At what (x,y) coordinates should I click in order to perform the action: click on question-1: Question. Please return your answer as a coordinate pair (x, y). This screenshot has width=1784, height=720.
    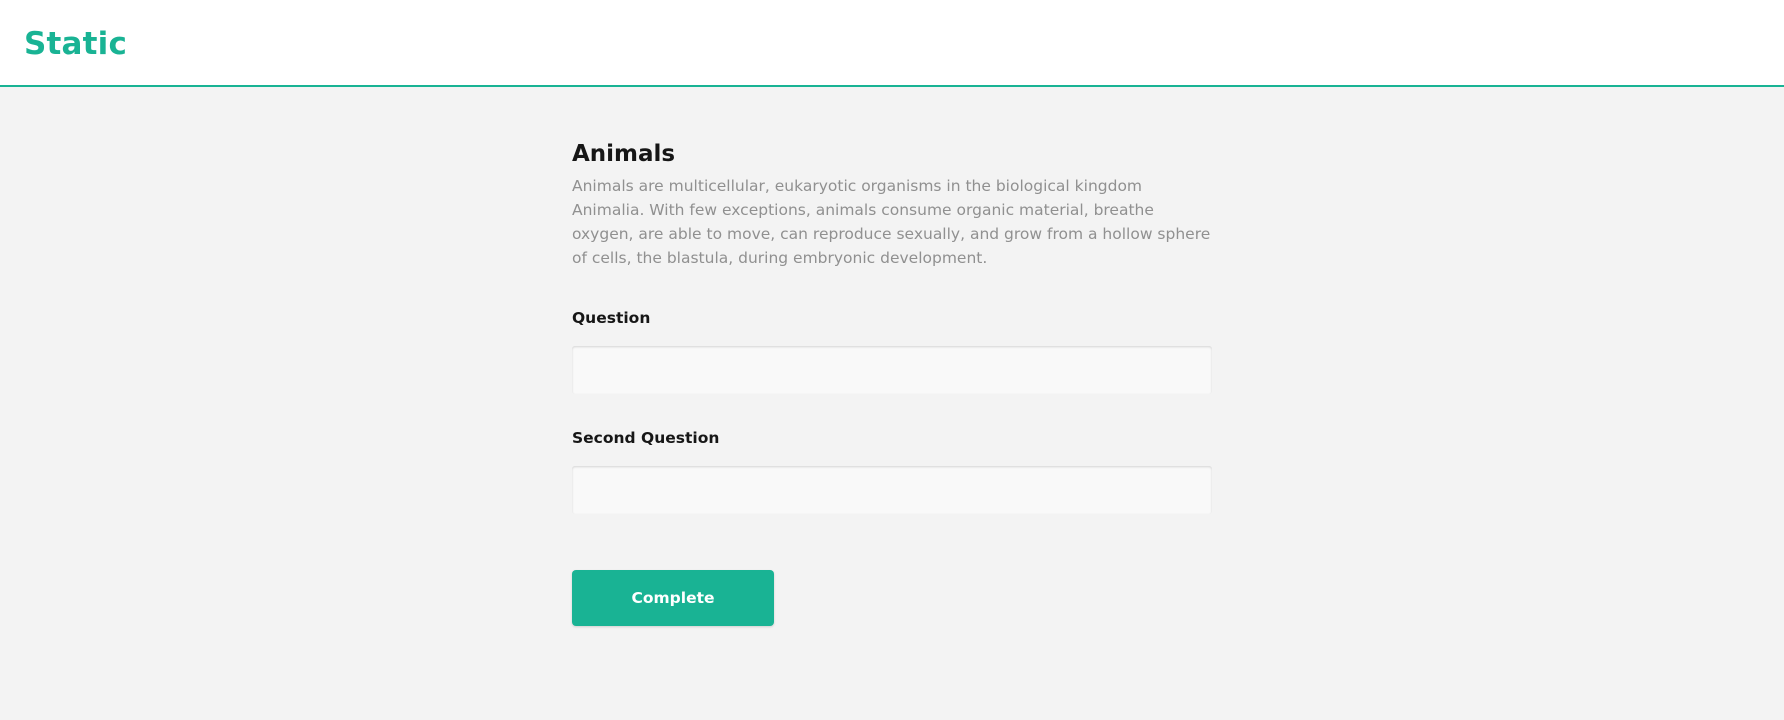
    Looking at the image, I should click on (892, 350).